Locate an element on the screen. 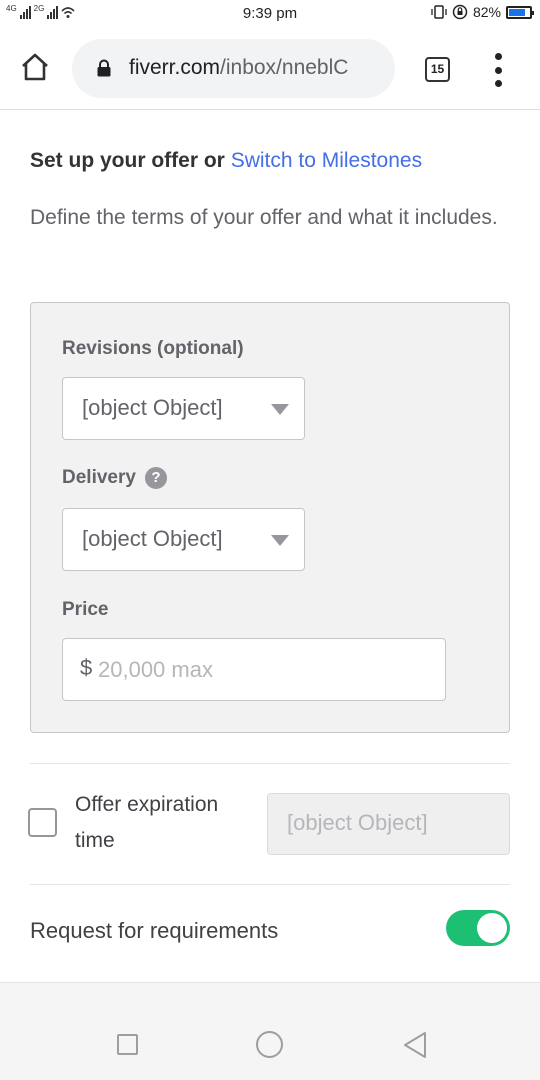 The width and height of the screenshot is (540, 1080). request-requirements-toggle is located at coordinates (478, 928).